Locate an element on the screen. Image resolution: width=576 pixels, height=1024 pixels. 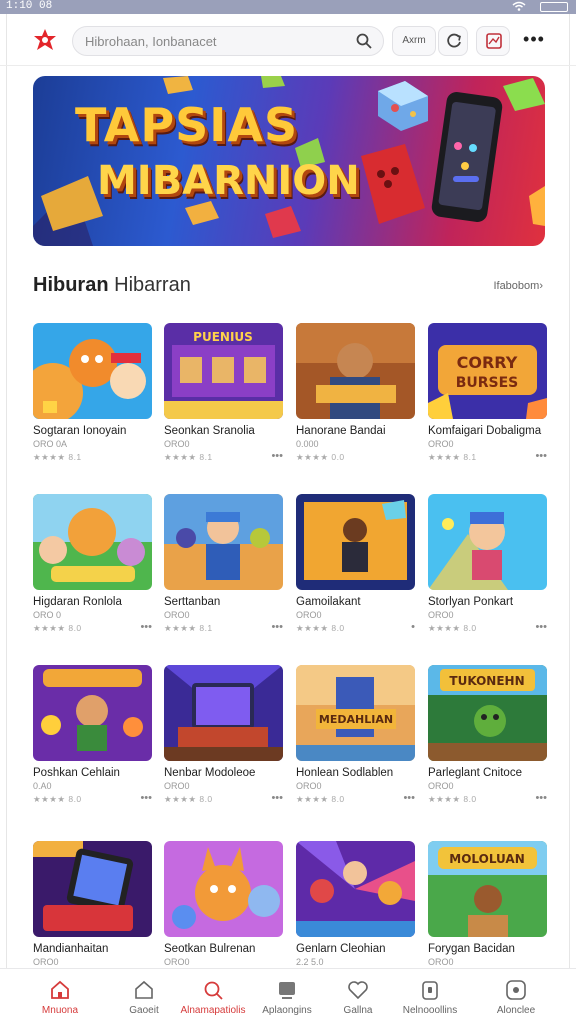
game-rating: ★★★★ 0.0 is located at coordinates (320, 457).